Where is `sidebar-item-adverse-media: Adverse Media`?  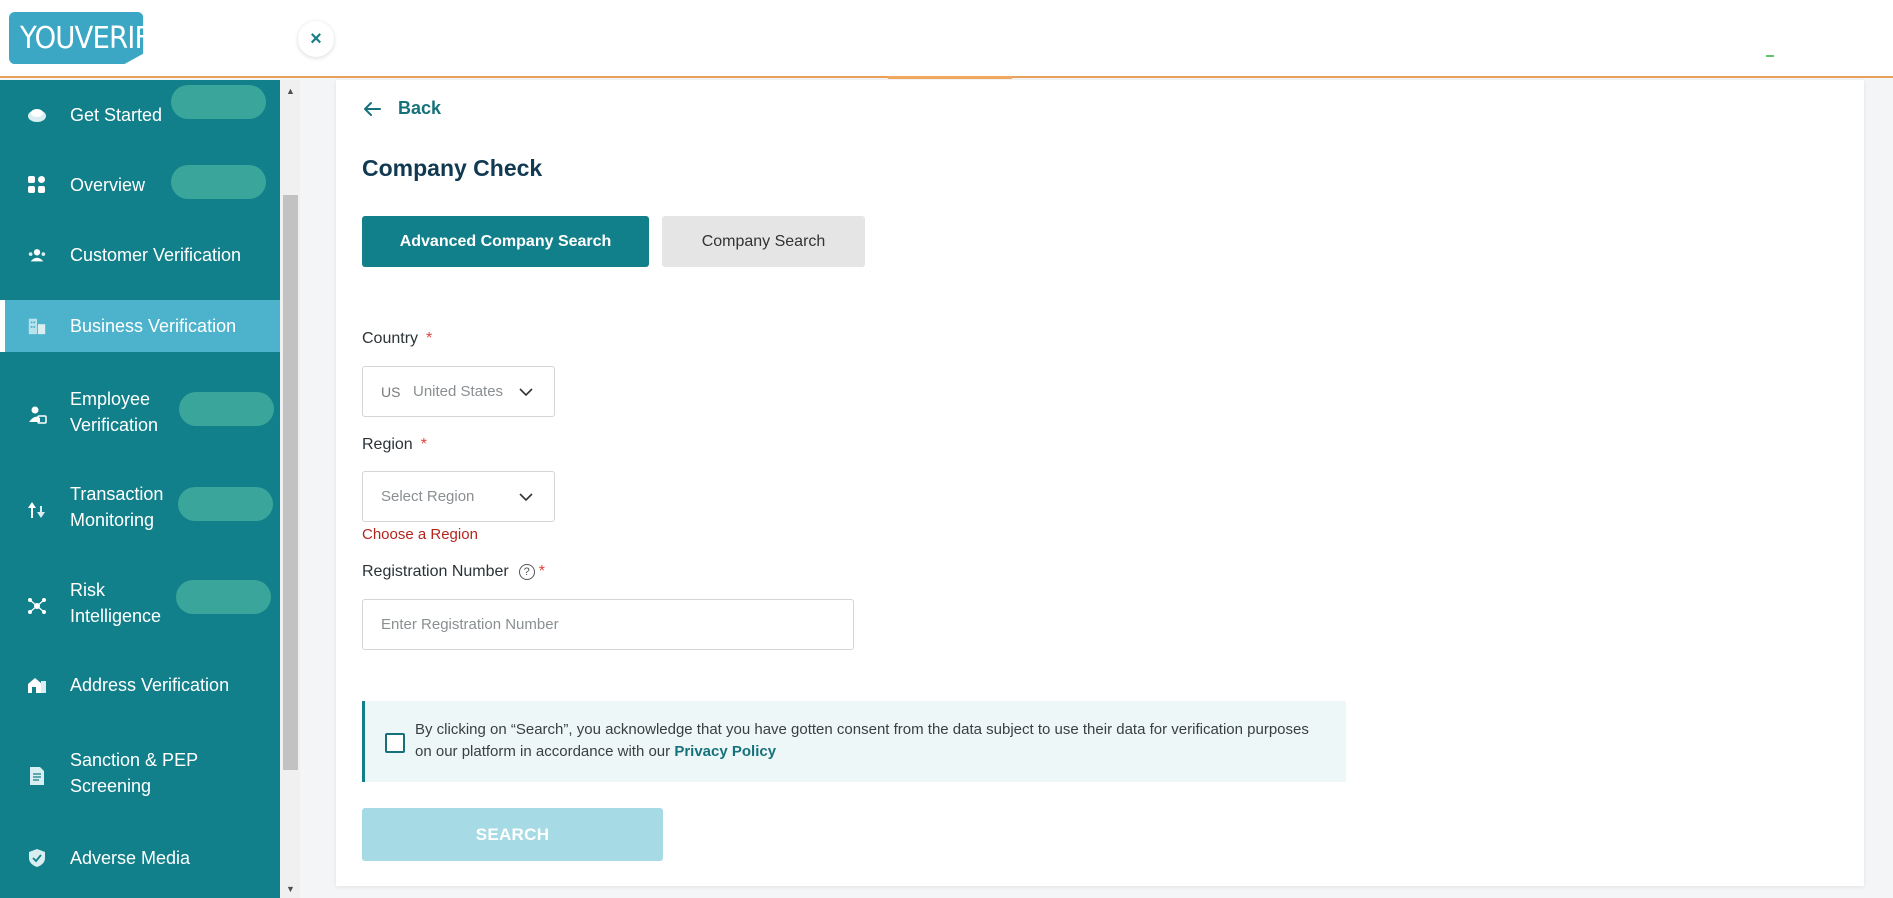
sidebar-item-adverse-media: Adverse Media is located at coordinates (140, 858).